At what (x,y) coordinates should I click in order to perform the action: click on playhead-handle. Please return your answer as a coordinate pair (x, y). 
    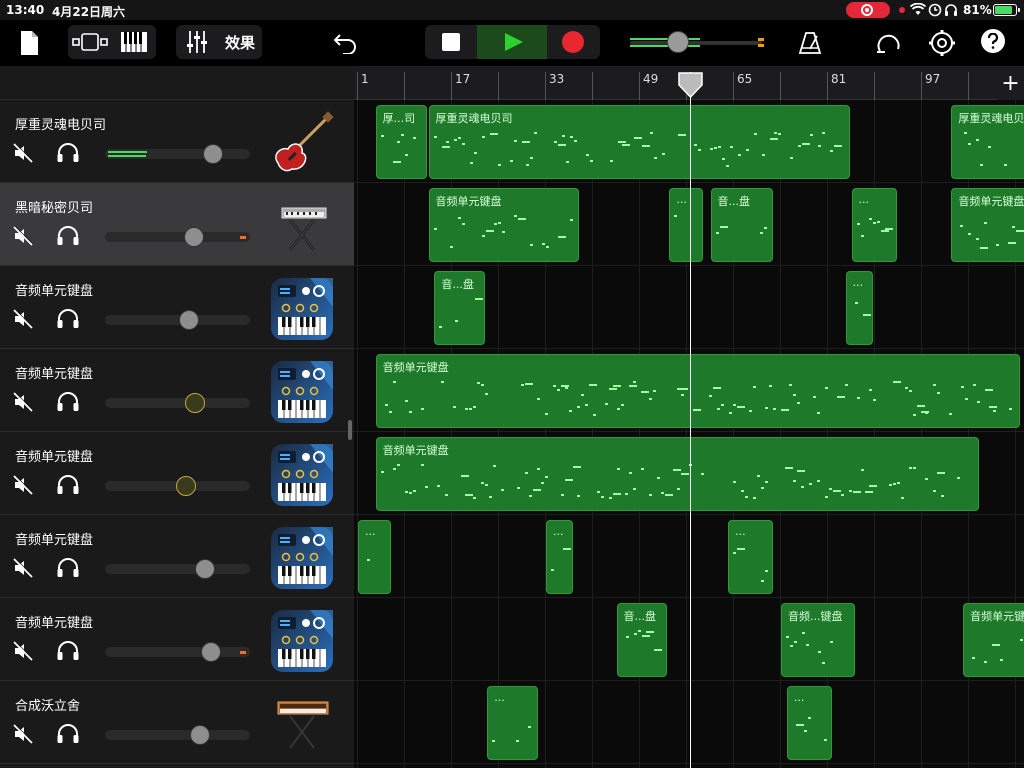
    Looking at the image, I should click on (690, 85).